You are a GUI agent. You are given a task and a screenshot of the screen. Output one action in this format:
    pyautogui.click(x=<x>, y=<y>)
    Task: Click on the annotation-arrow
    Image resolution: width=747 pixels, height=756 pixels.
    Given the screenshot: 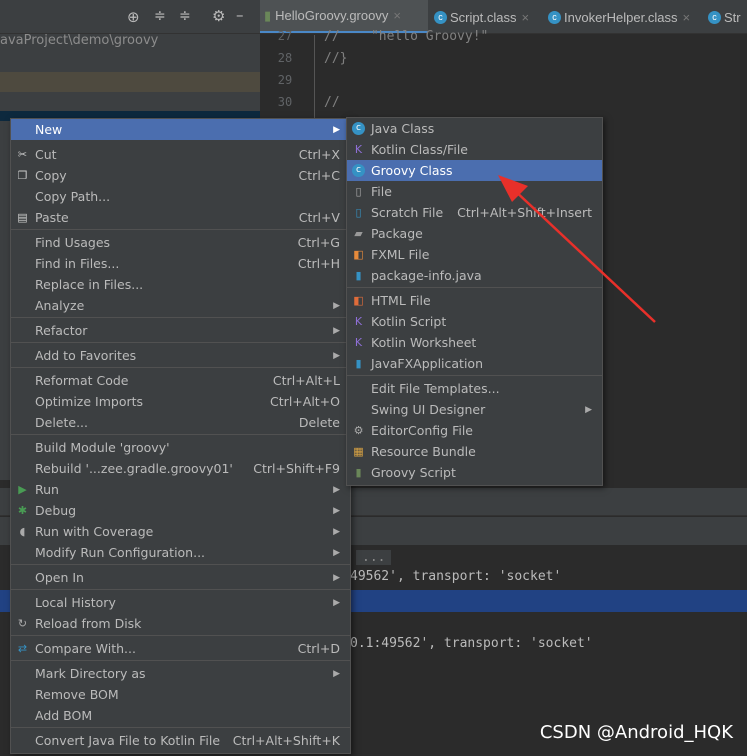 What is the action you would take?
    pyautogui.click(x=577, y=249)
    